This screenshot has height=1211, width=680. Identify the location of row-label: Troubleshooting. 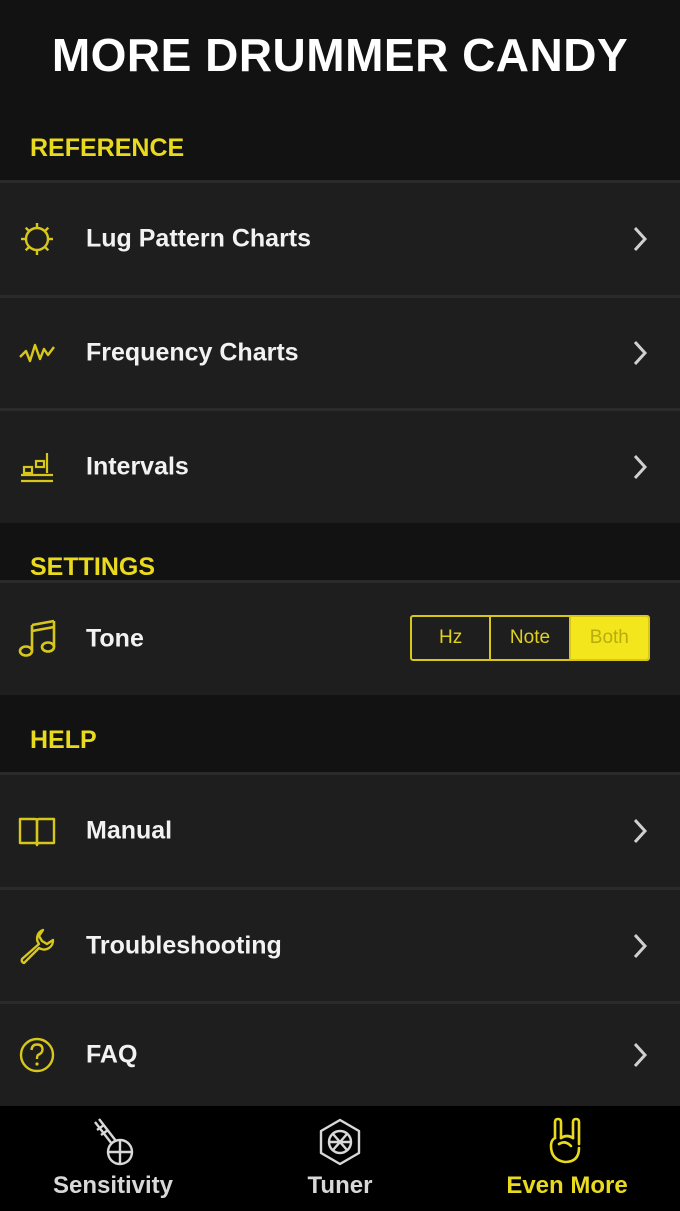
(184, 945).